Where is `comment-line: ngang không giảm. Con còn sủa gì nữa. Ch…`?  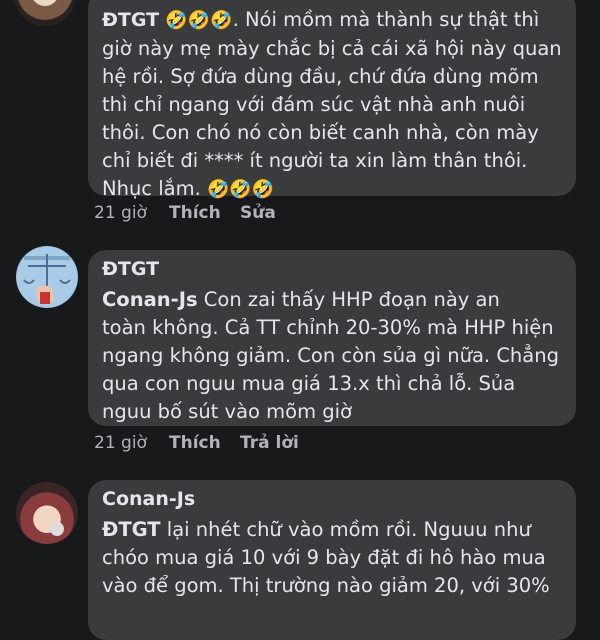 comment-line: ngang không giảm. Con còn sủa gì nữa. Ch… is located at coordinates (330, 355).